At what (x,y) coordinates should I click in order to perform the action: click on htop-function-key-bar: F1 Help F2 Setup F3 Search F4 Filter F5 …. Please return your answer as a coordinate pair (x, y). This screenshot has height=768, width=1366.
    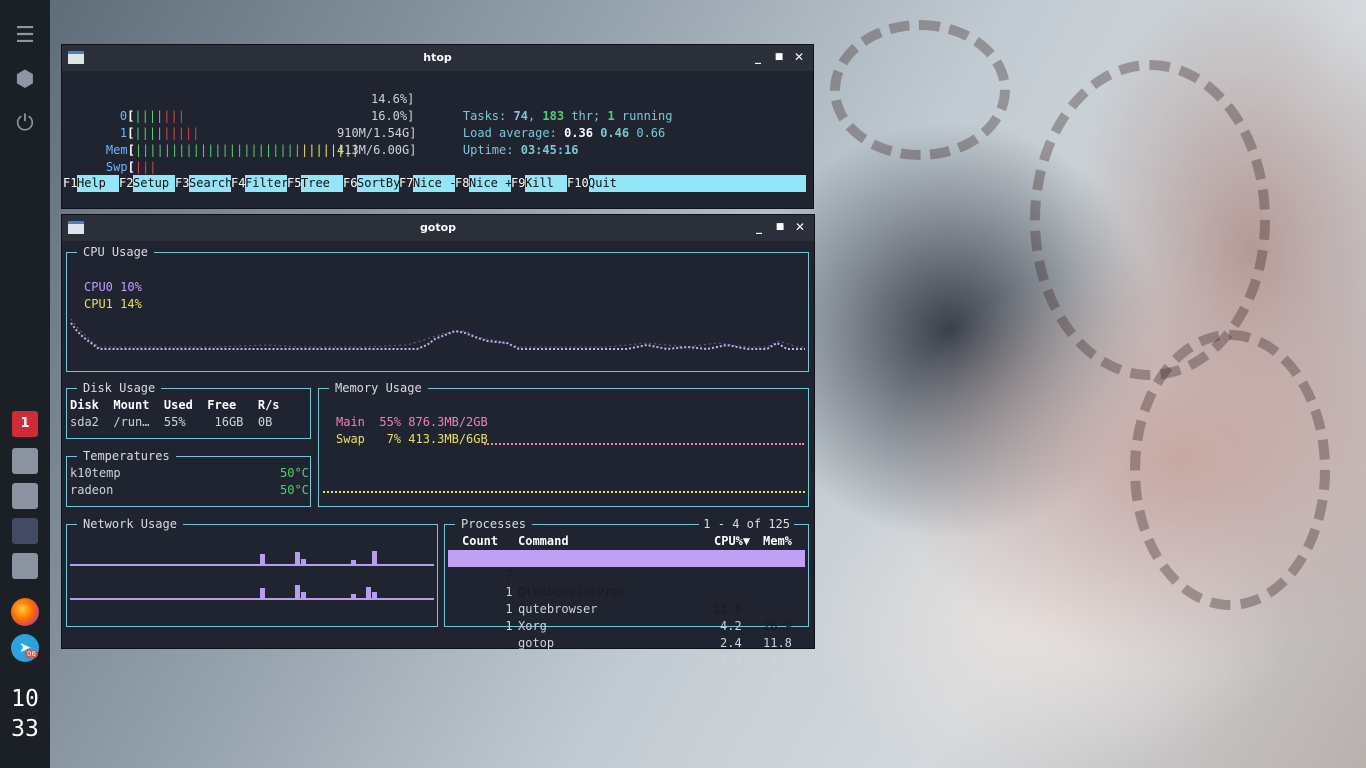
    Looking at the image, I should click on (434, 183).